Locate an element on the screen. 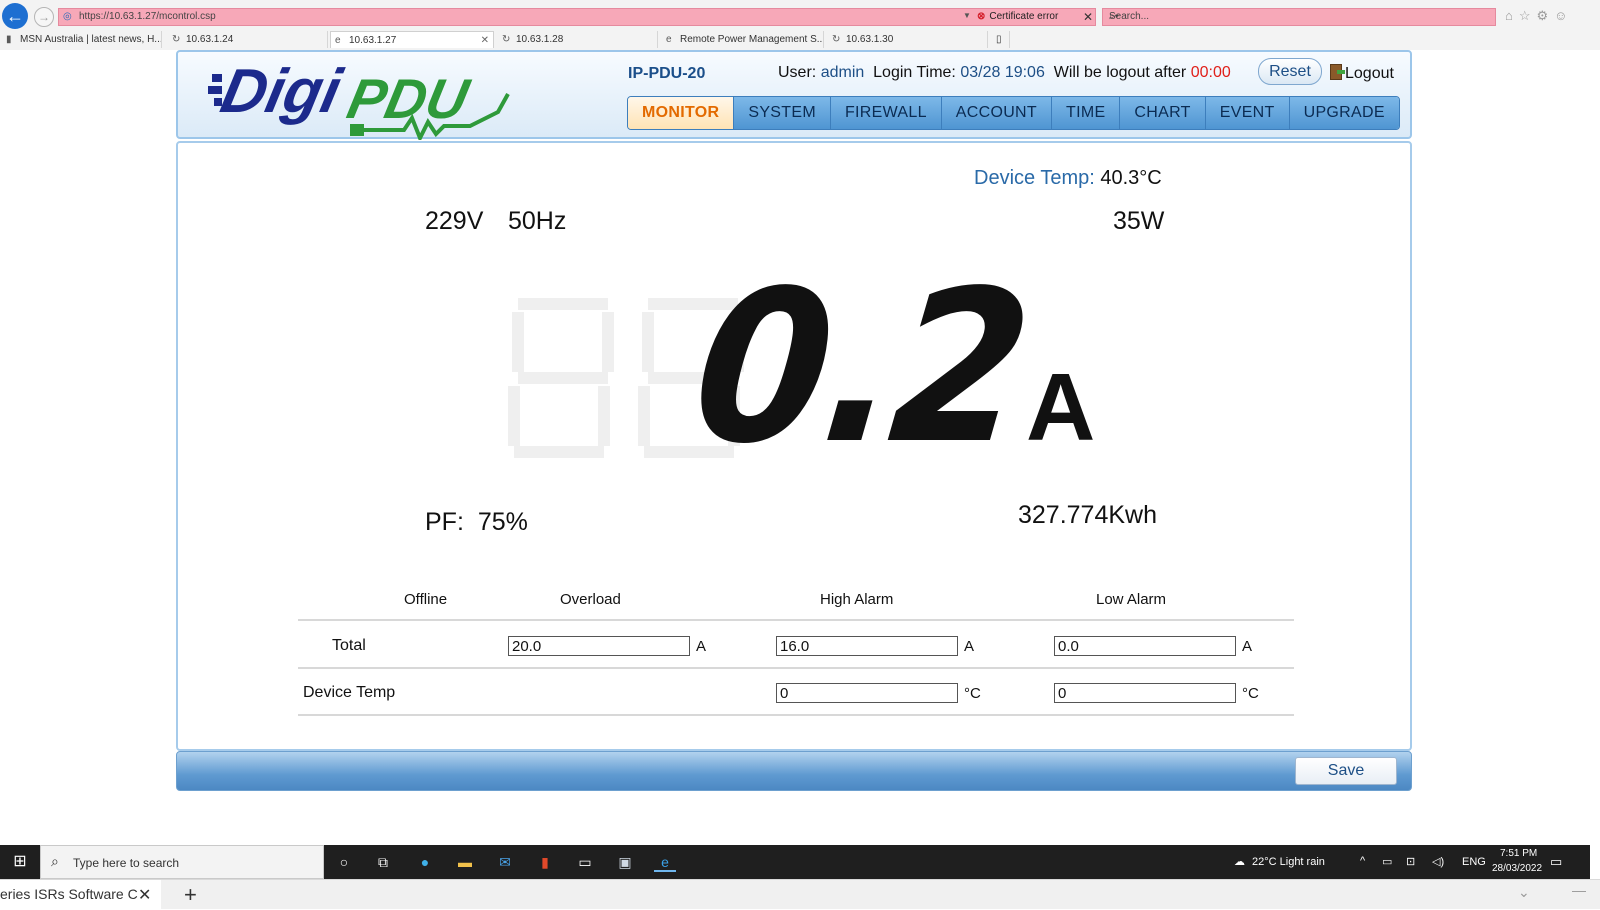  browser-toolbar-icons: ⌂☆⚙☺ is located at coordinates (1539, 16).